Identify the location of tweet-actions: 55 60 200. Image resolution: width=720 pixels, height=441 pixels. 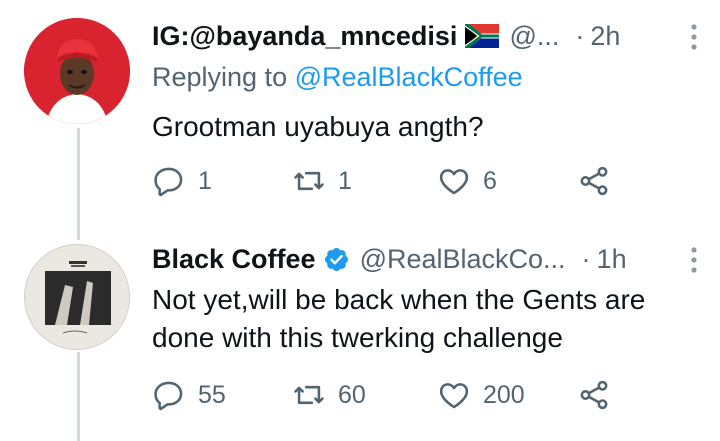
(412, 395).